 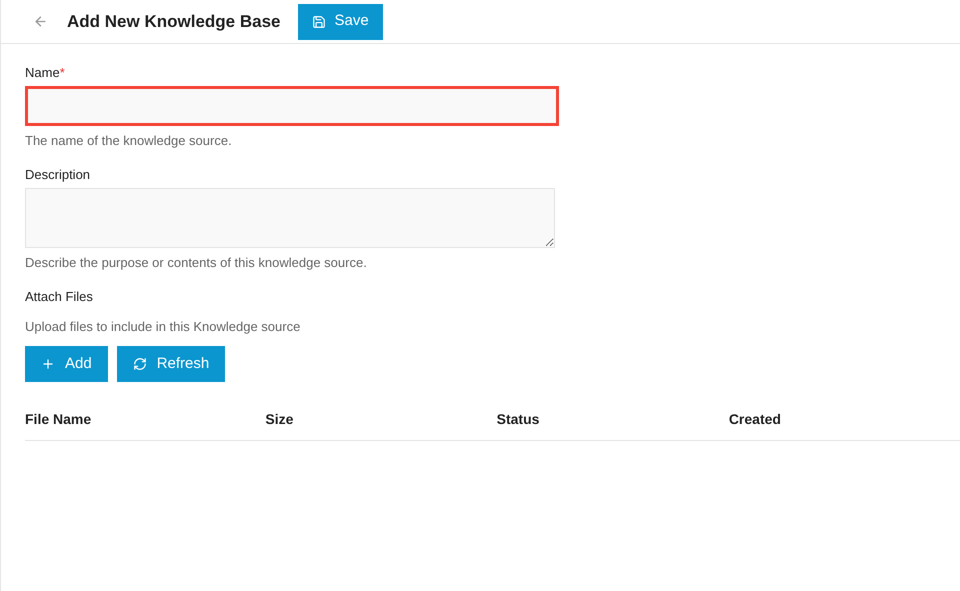 I want to click on page-title: Add New Knowledge Base, so click(x=173, y=21).